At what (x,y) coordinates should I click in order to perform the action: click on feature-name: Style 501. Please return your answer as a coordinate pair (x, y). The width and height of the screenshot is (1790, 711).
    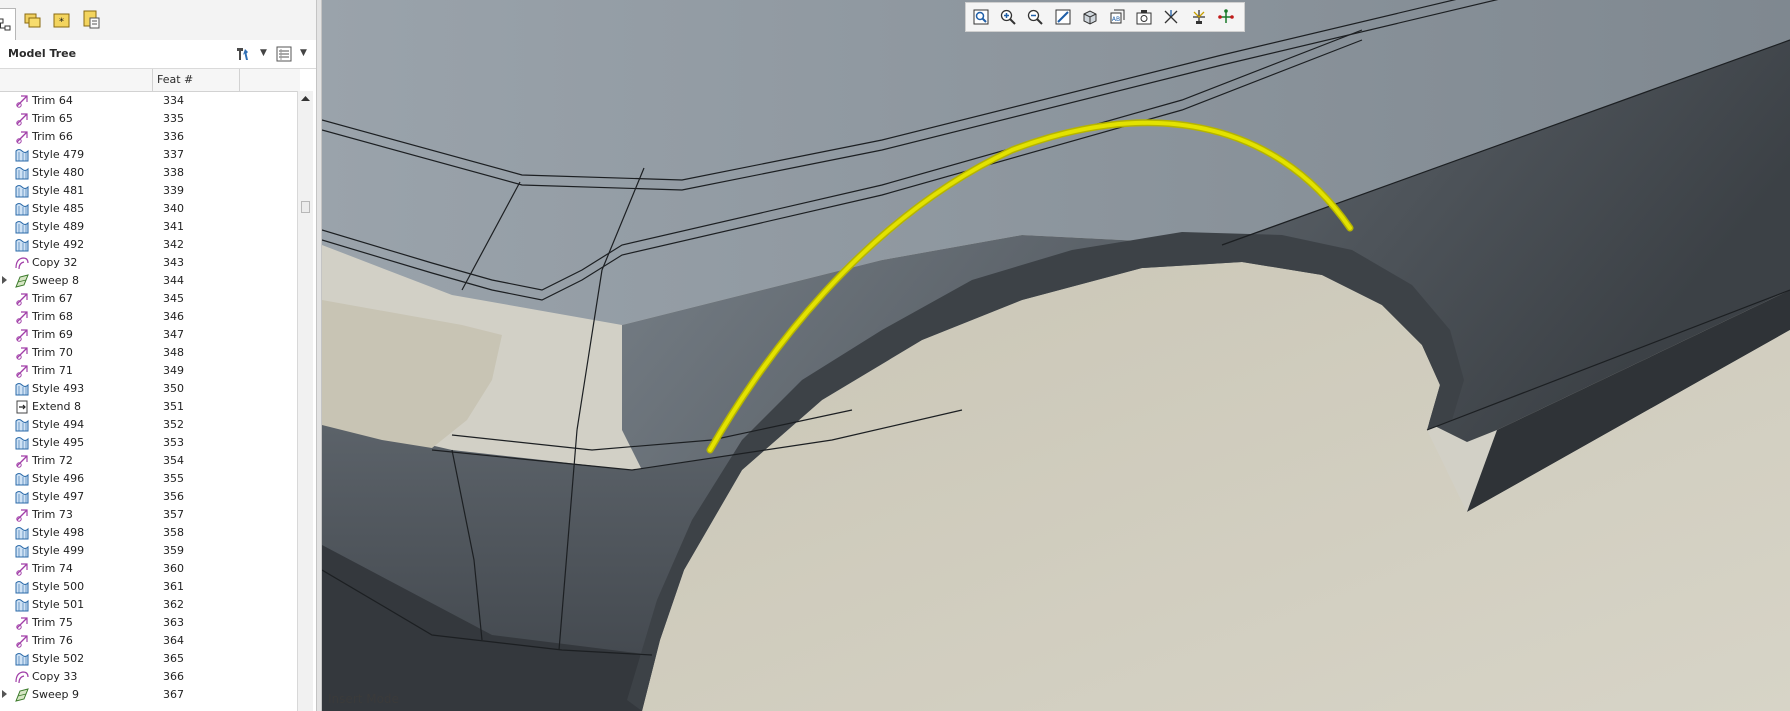
    Looking at the image, I should click on (58, 604).